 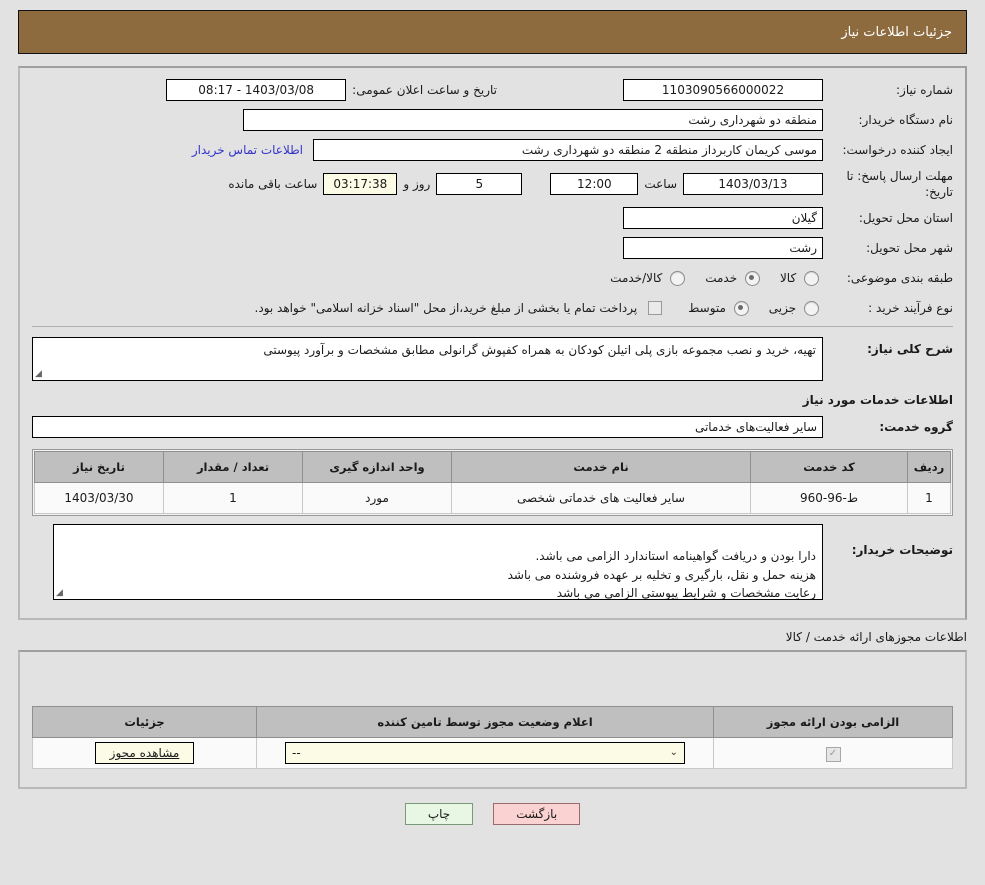 I want to click on th-name: نام خدمت, so click(x=601, y=467).